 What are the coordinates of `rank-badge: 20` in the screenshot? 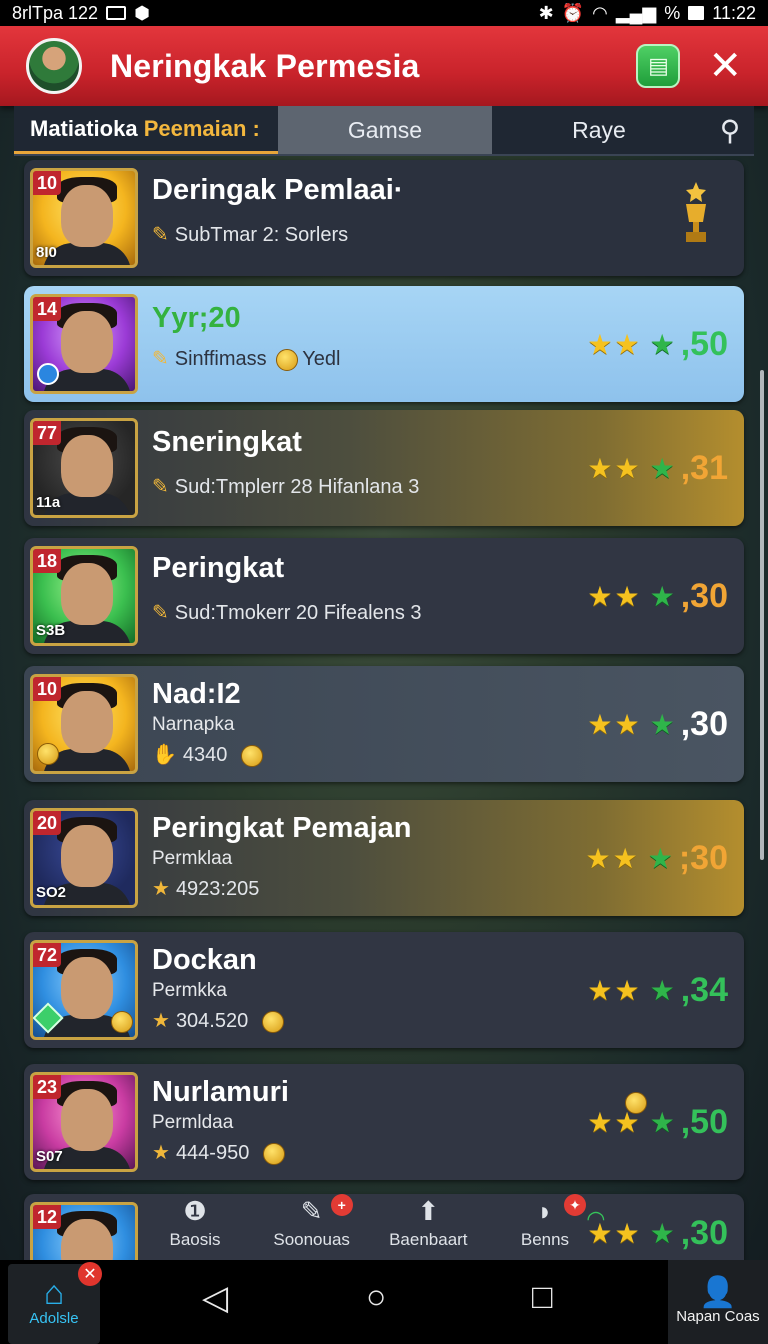 It's located at (47, 823).